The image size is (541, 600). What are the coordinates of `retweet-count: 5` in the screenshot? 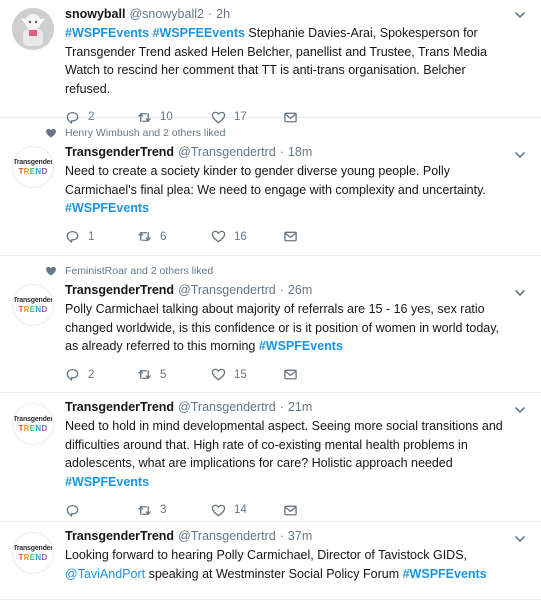 It's located at (163, 374).